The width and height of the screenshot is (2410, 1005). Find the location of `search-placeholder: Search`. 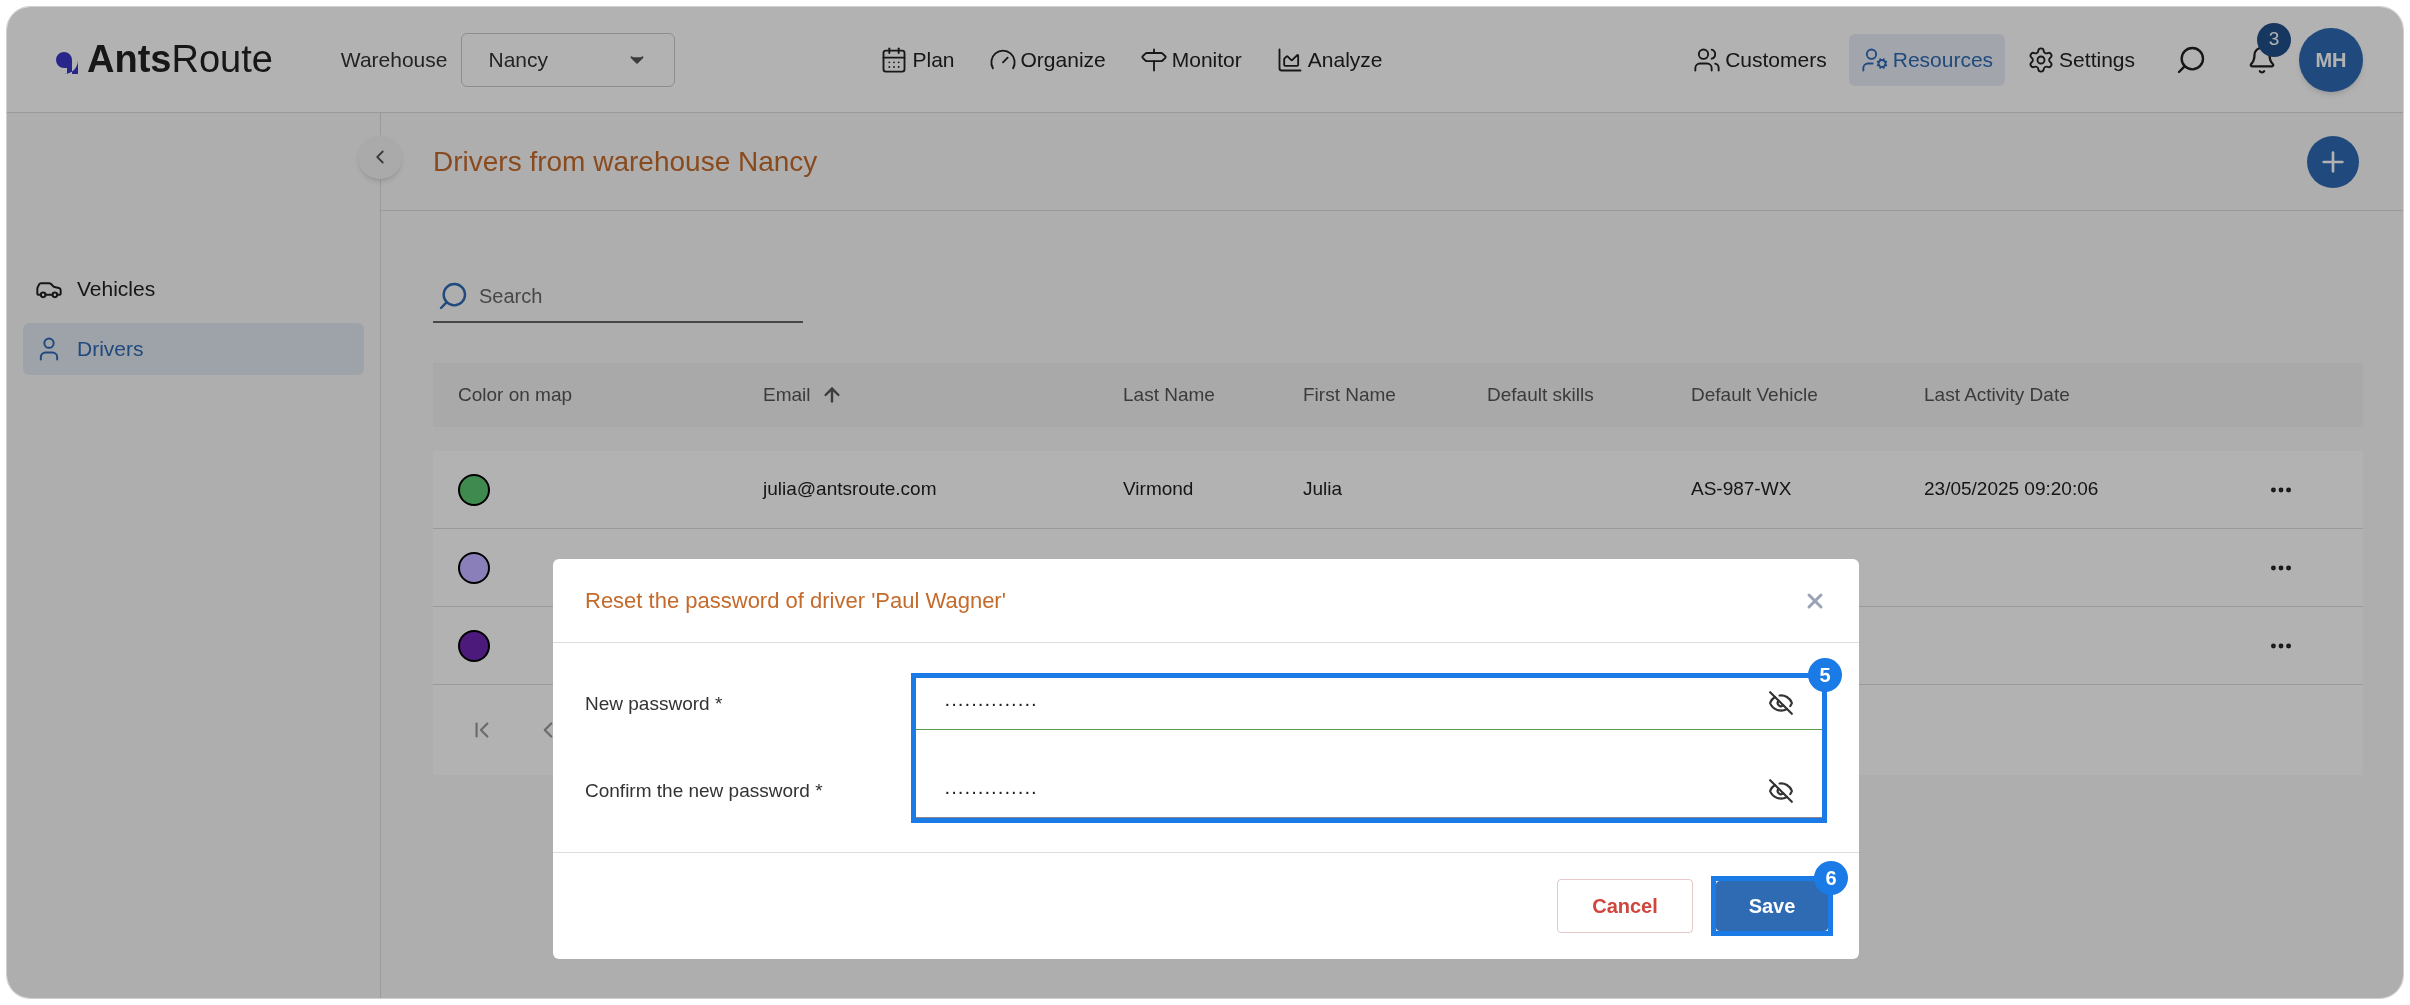

search-placeholder: Search is located at coordinates (511, 296).